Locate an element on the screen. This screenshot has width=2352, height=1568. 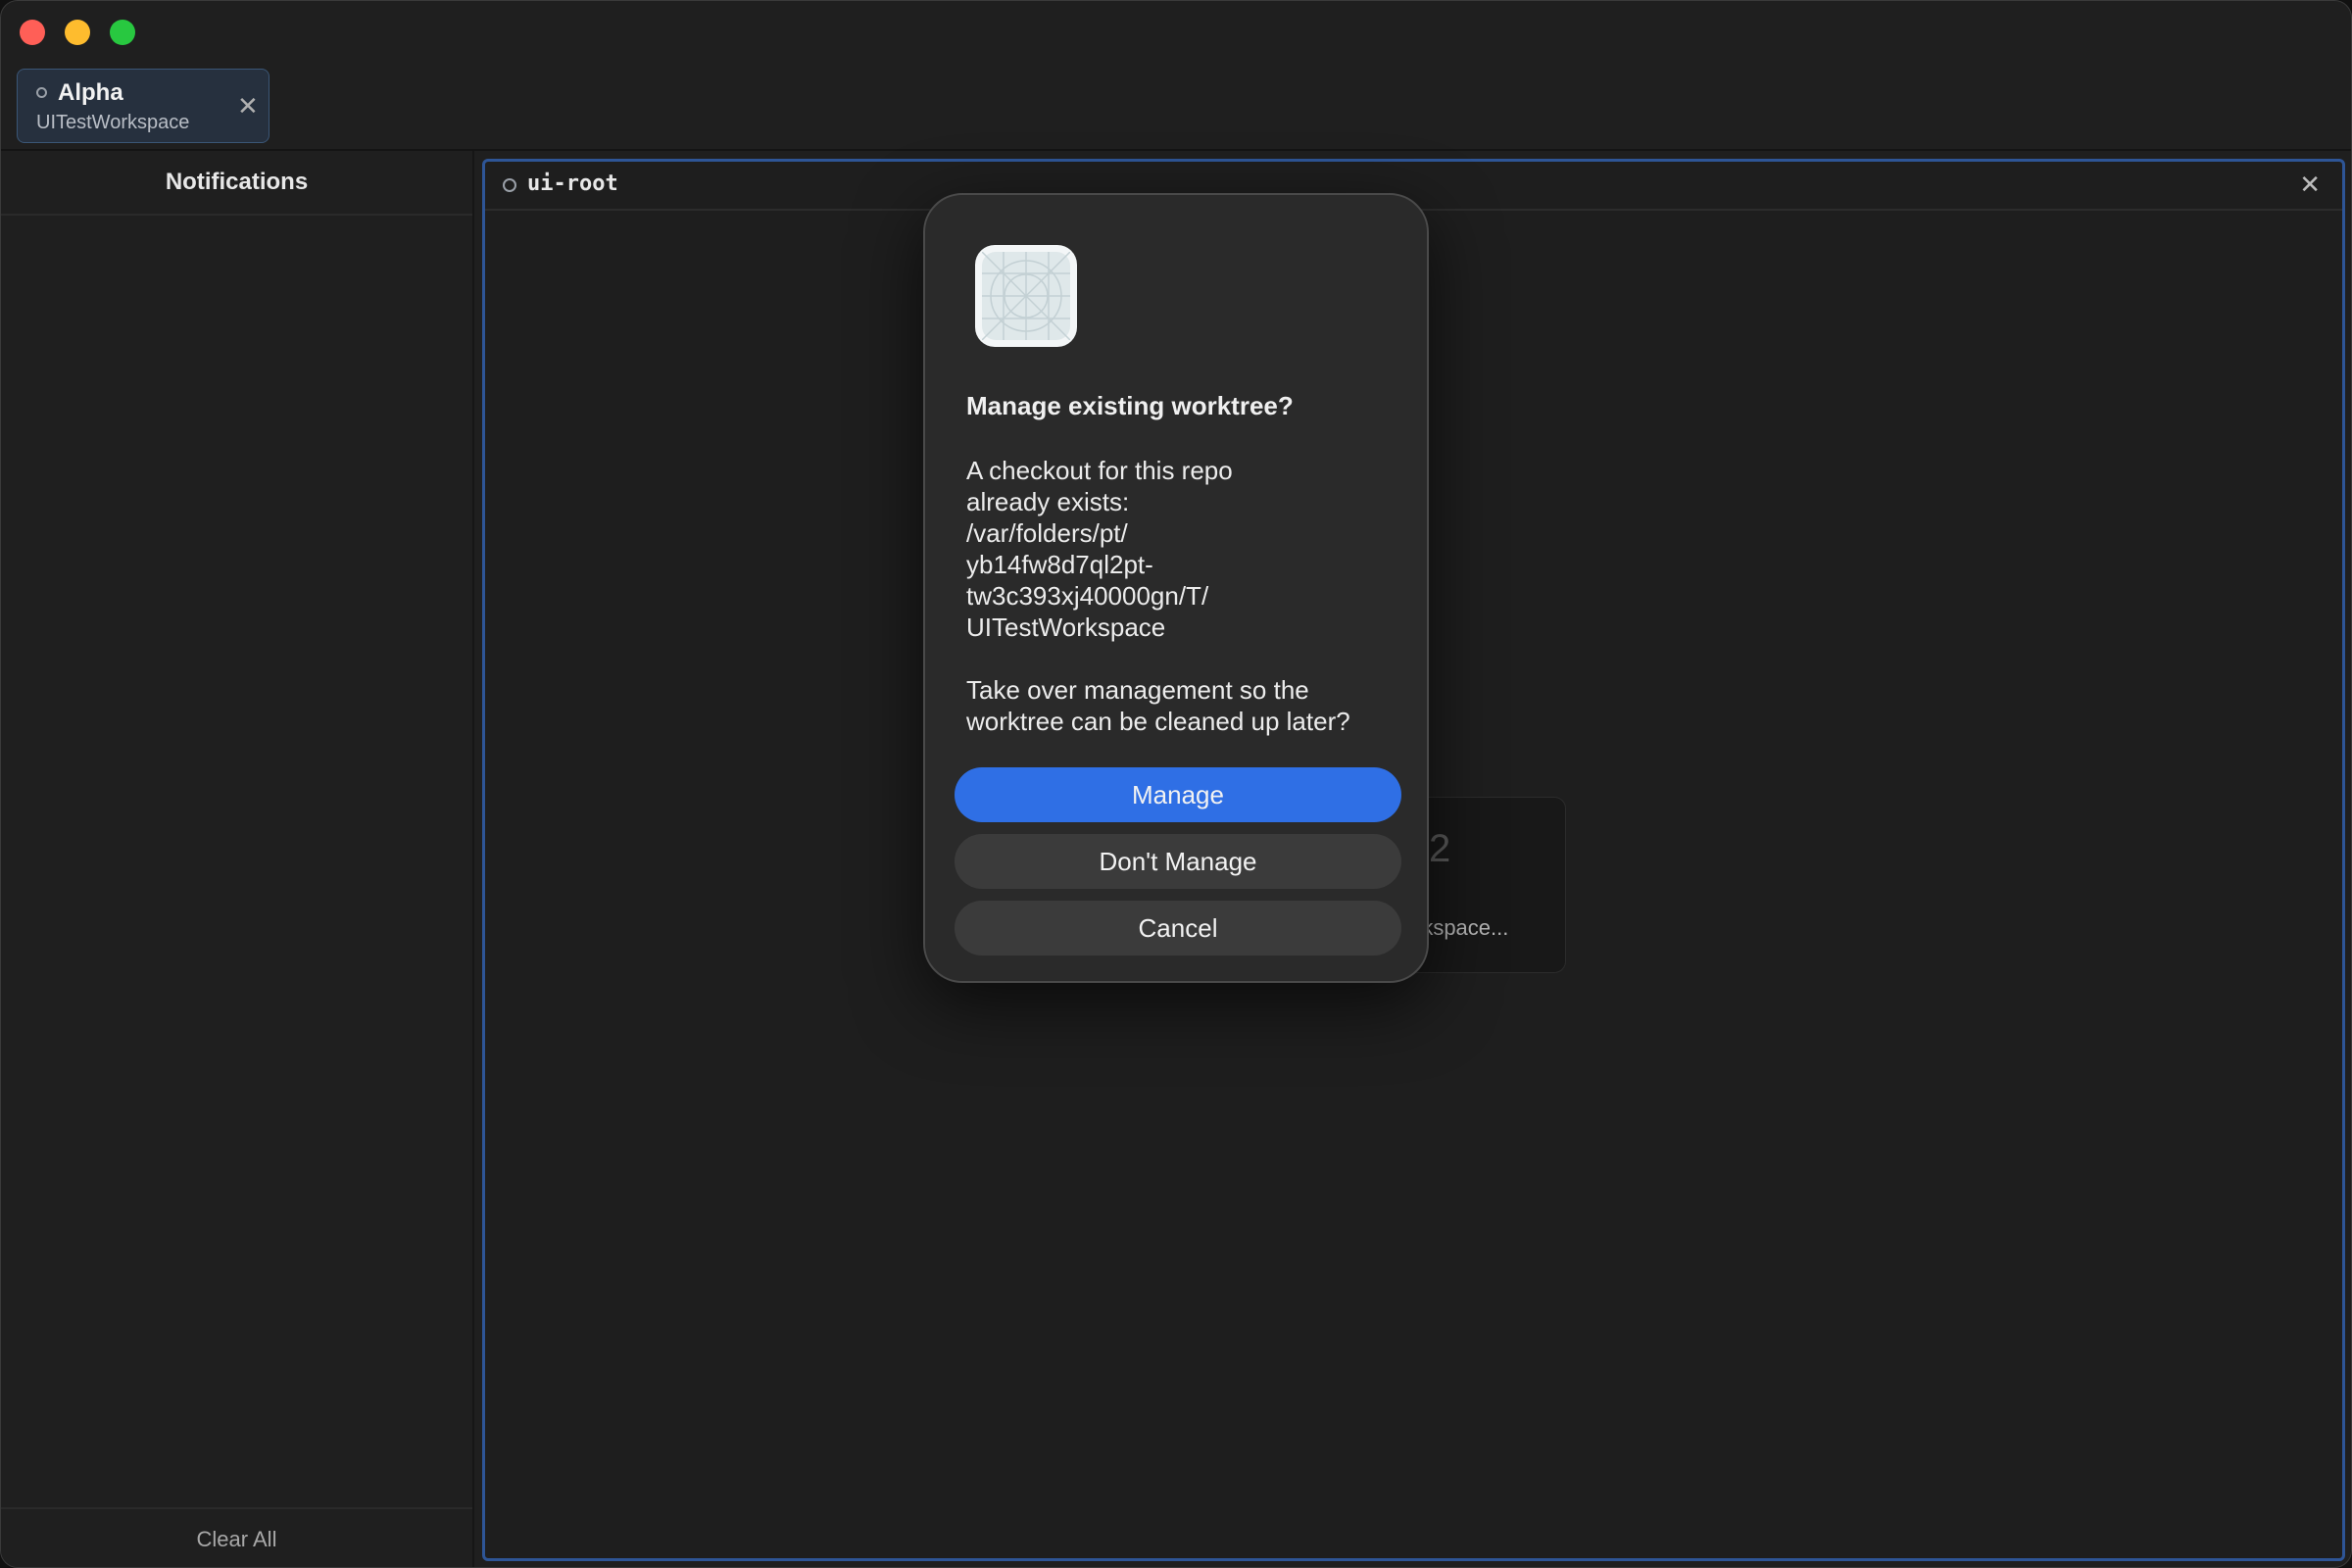
sidebar-footer: Clear All is located at coordinates (236, 1537).